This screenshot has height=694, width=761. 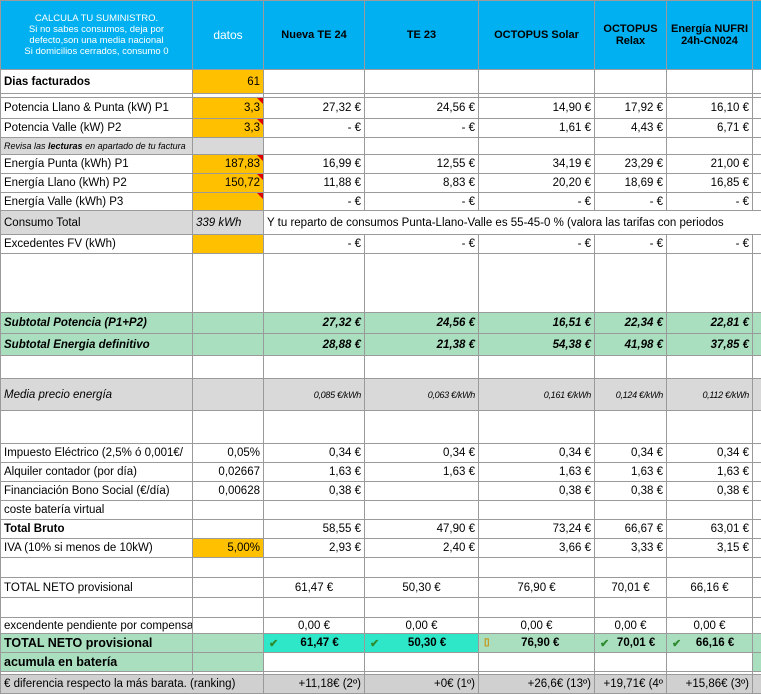 What do you see at coordinates (710, 548) in the screenshot?
I see `price-cell: 3,15 €` at bounding box center [710, 548].